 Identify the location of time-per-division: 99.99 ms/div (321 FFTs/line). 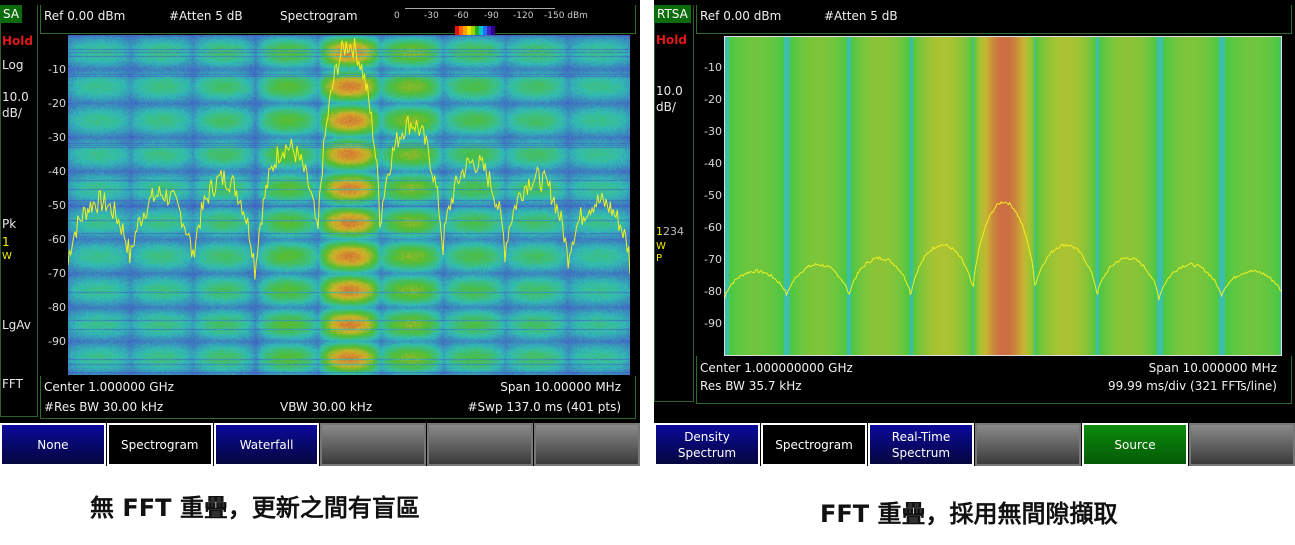
(1192, 386).